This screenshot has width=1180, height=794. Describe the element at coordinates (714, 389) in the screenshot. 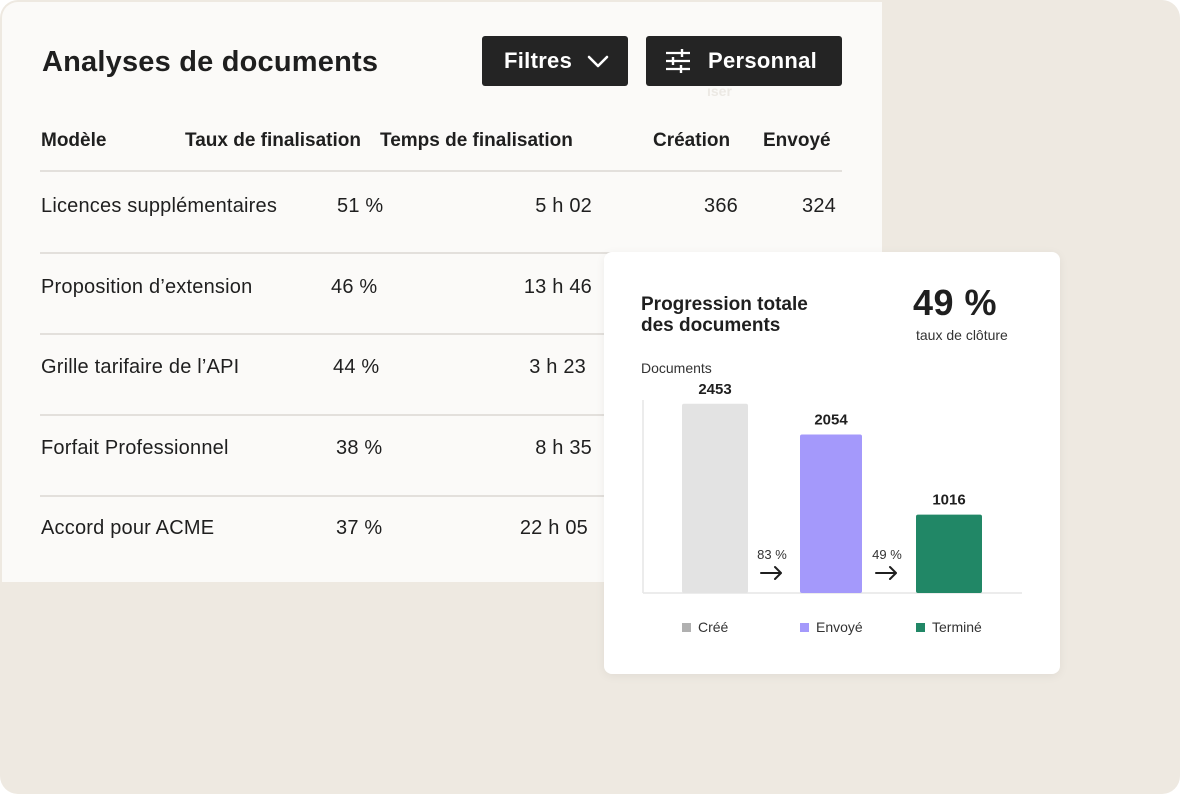

I see `bar-value-label: 2453` at that location.